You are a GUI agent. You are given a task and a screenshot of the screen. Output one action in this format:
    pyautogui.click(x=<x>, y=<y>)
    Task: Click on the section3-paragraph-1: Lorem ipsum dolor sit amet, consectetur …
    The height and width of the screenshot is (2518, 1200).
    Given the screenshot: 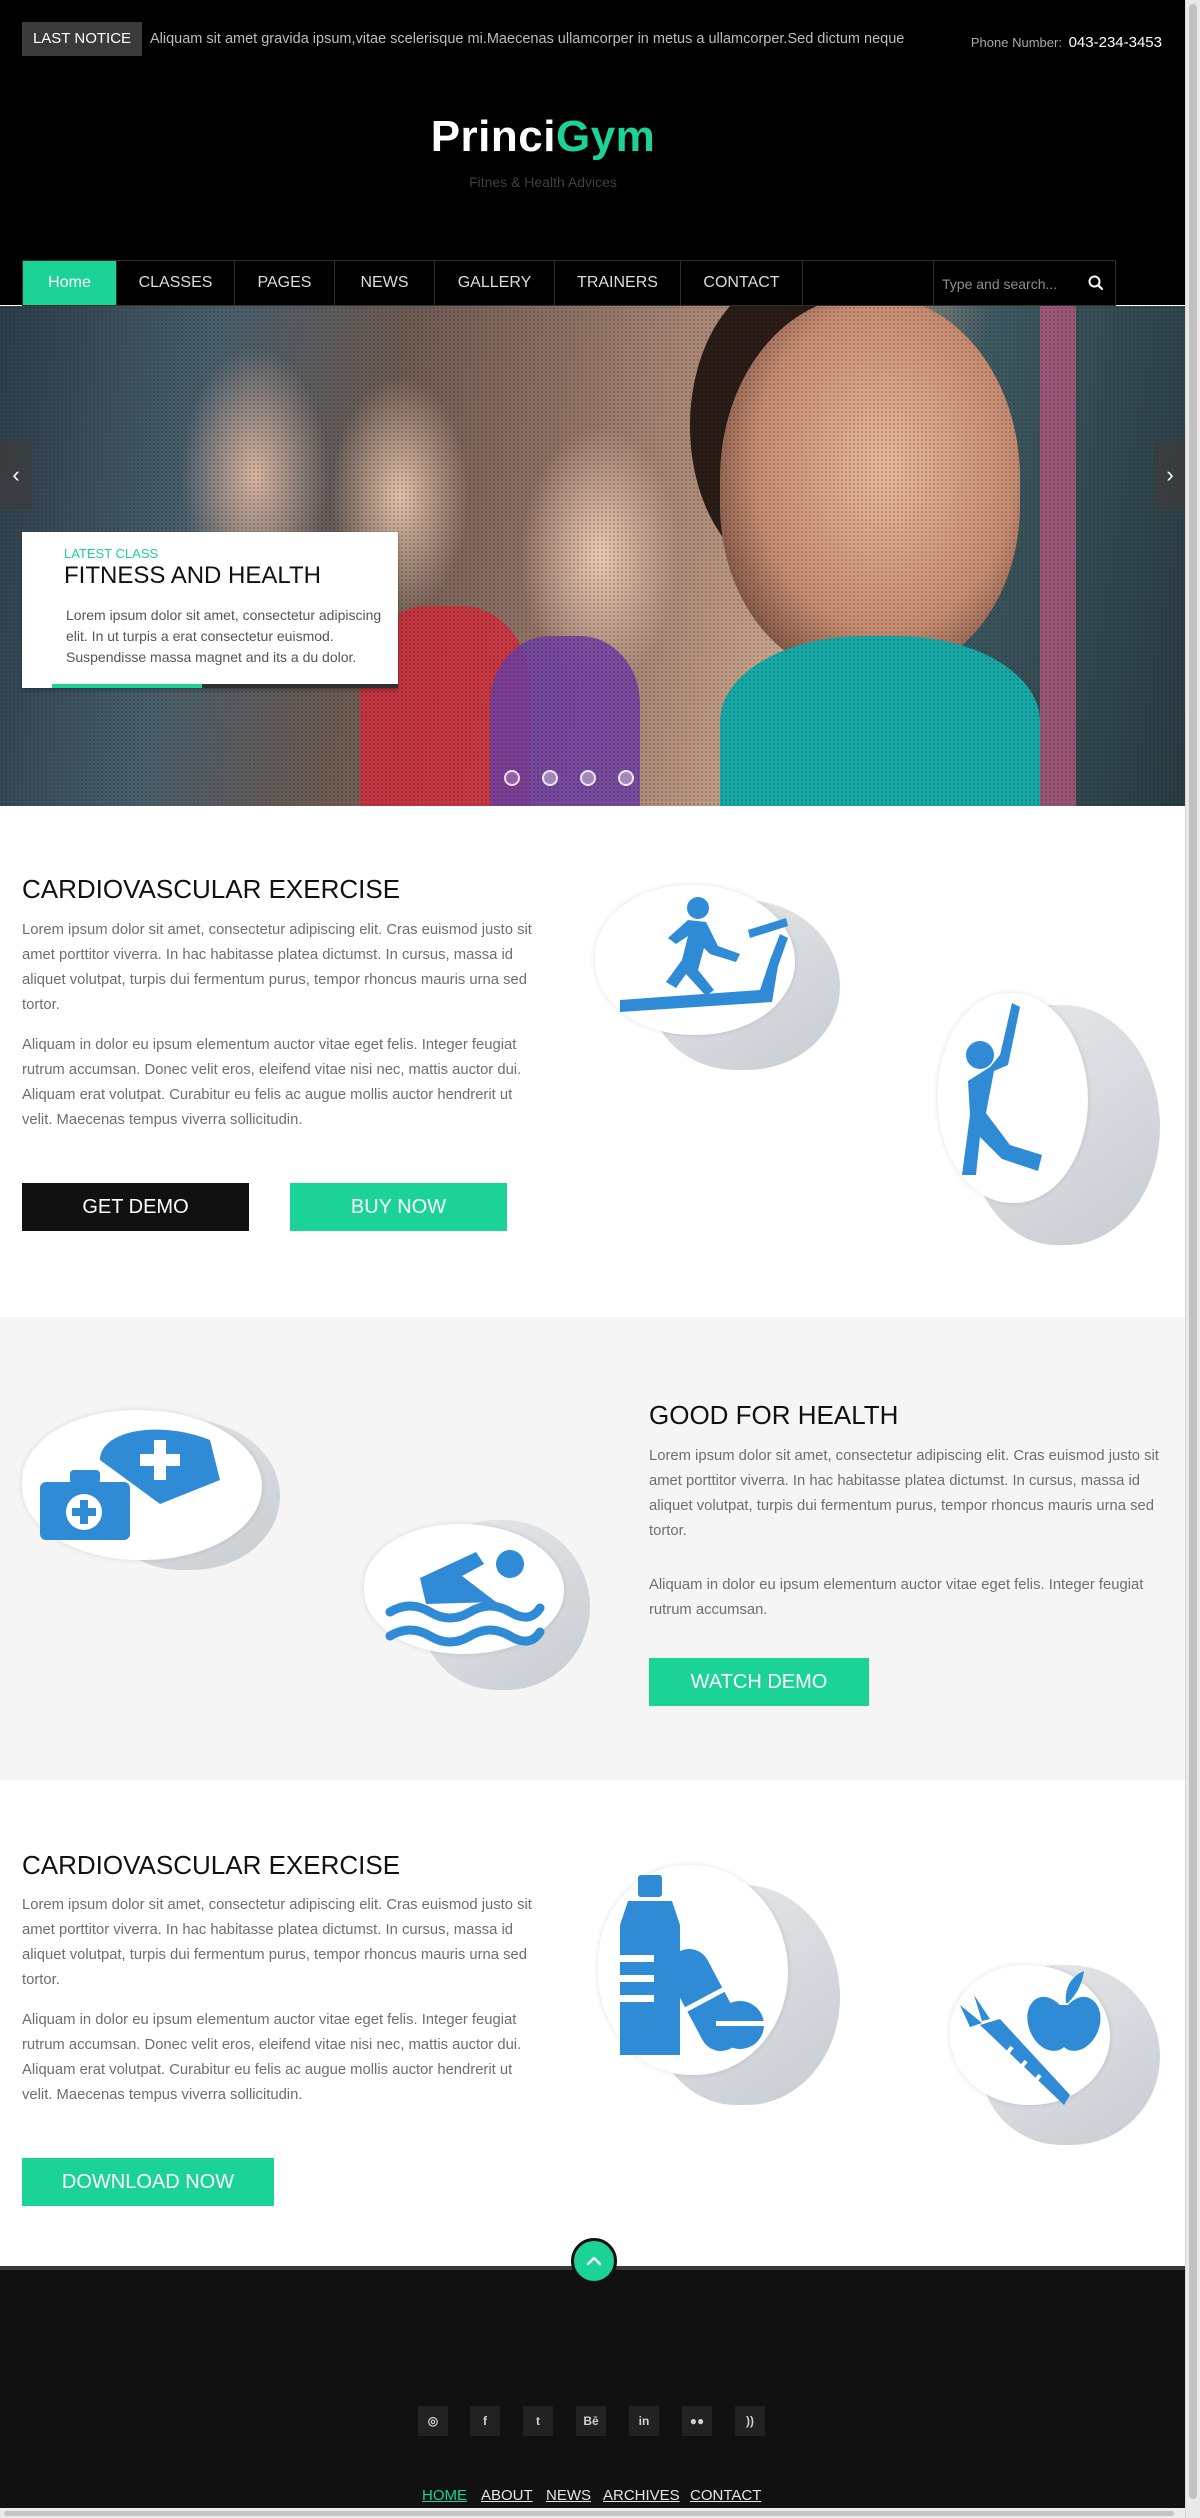 What is the action you would take?
    pyautogui.click(x=277, y=1942)
    